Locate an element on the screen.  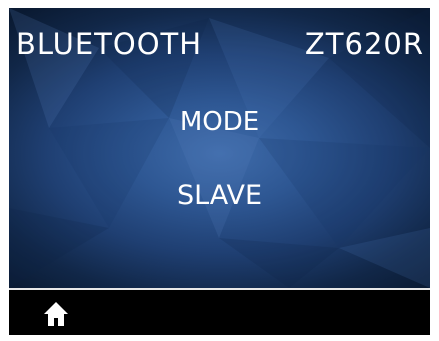
printer-model: ZT620R is located at coordinates (364, 44).